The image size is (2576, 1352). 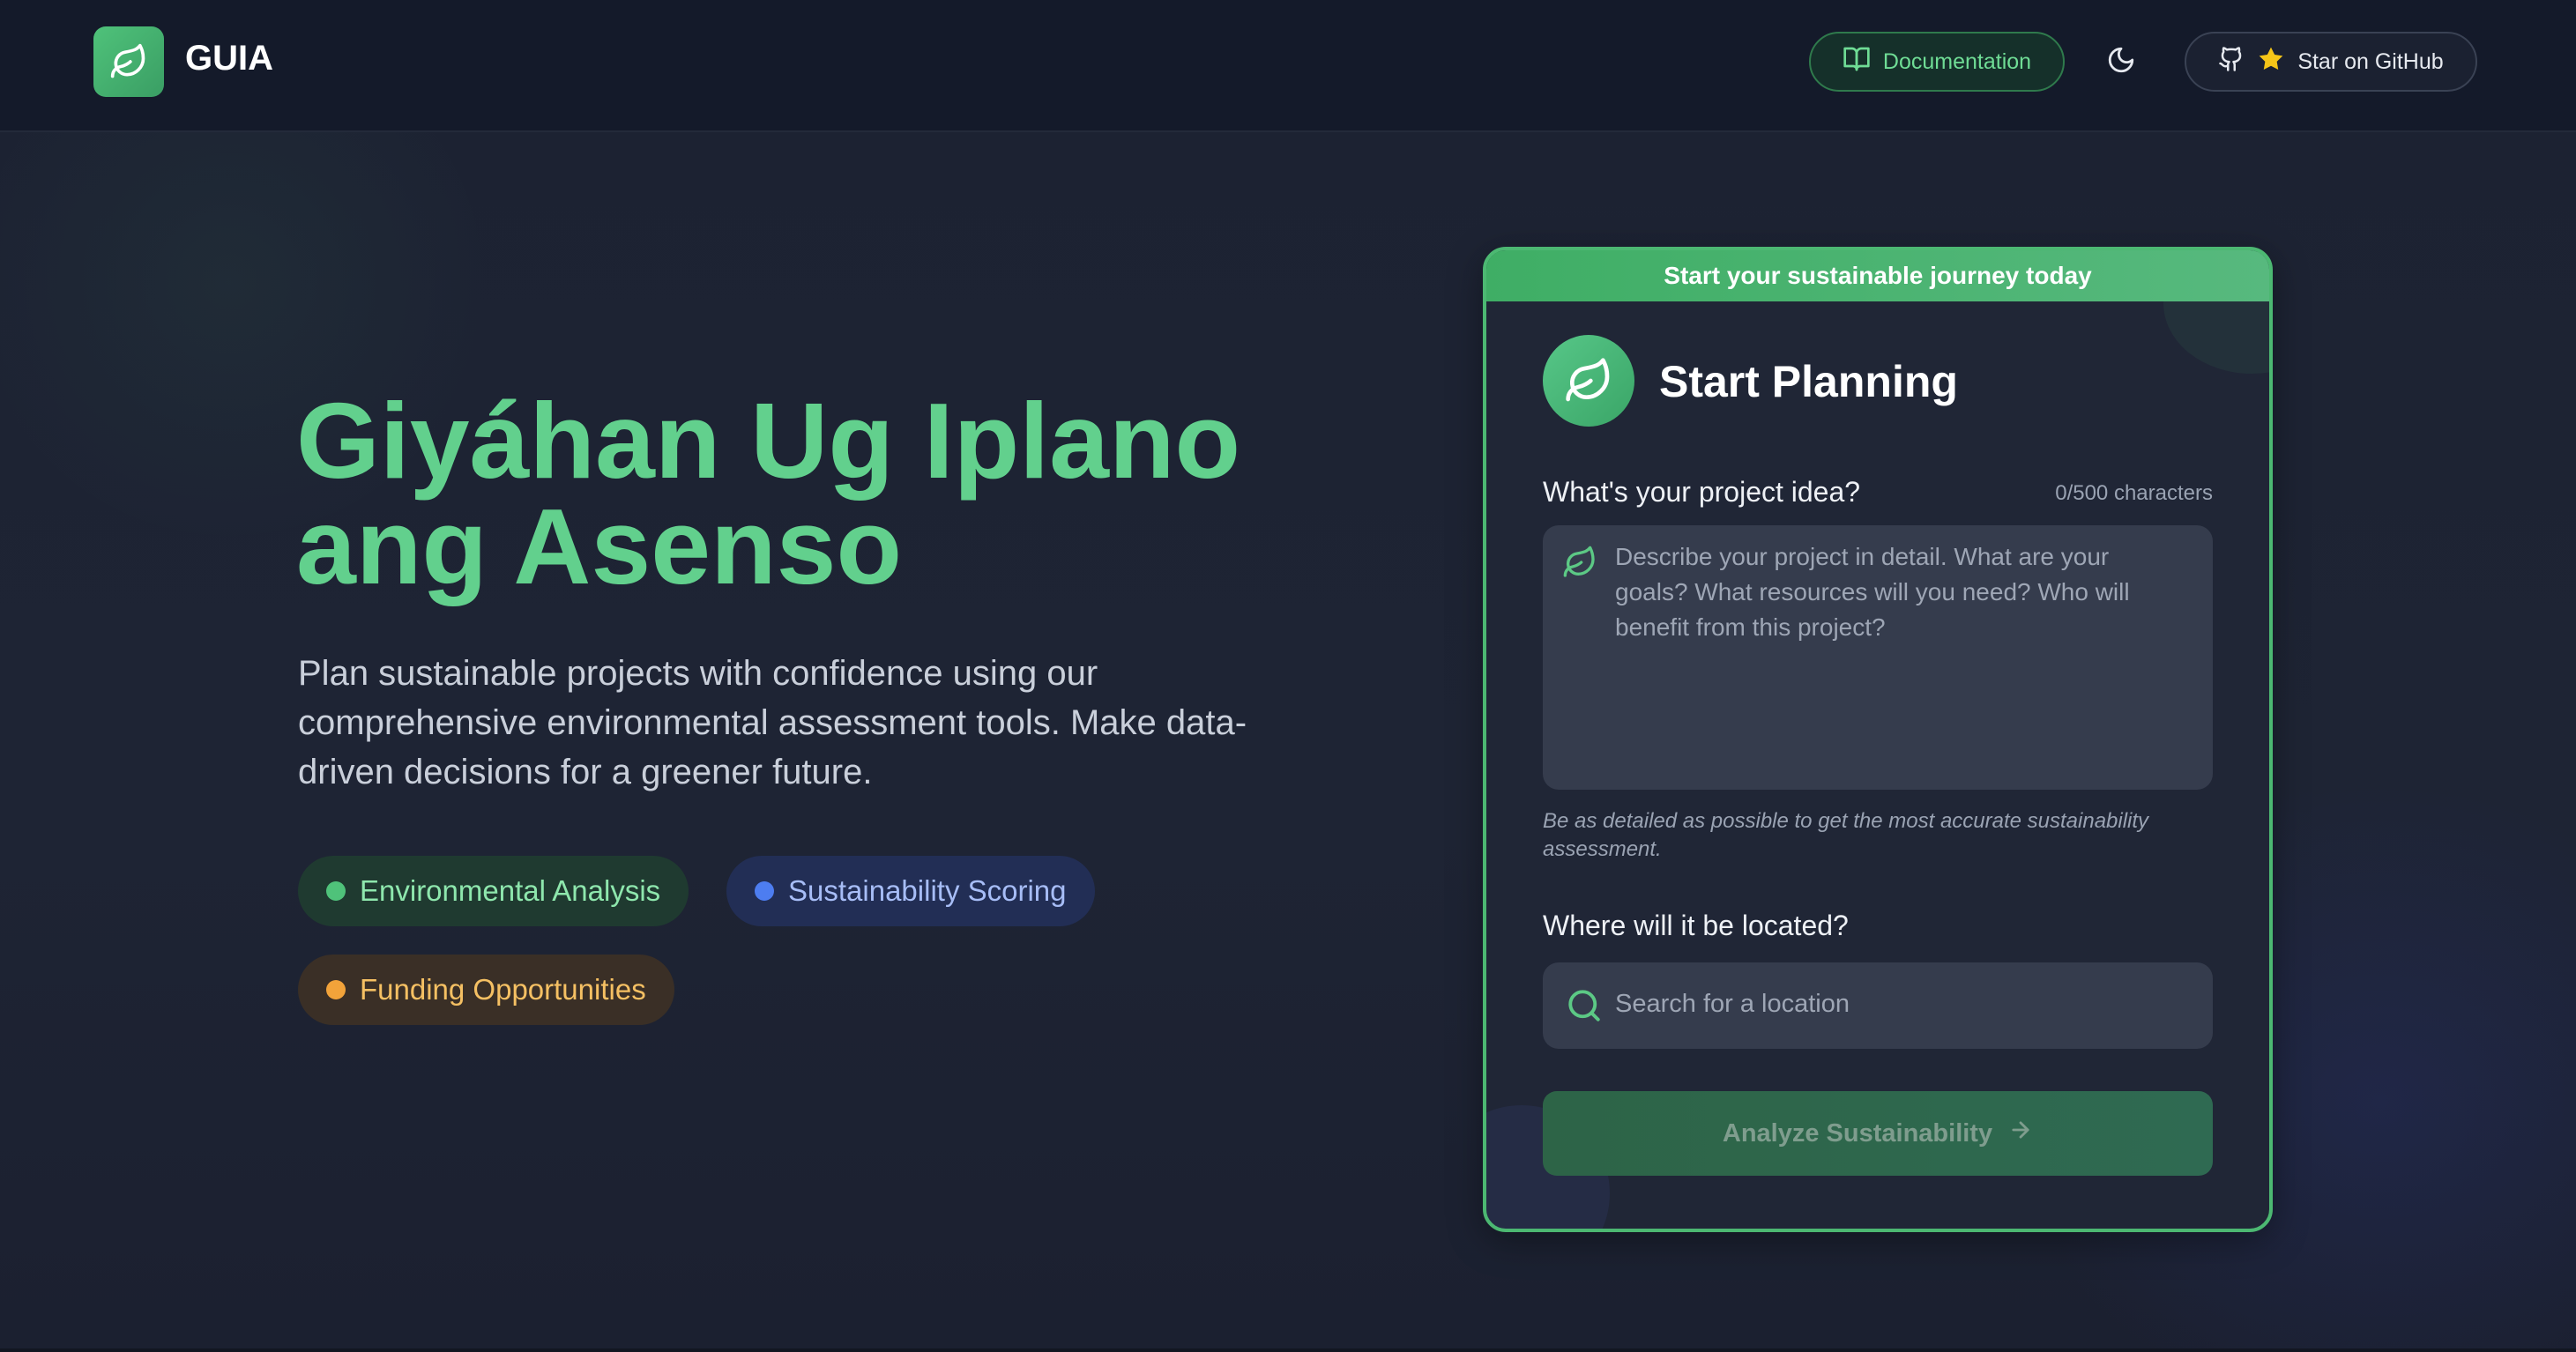 I want to click on chip-funding-opportunities: Funding Opportunities, so click(x=486, y=990).